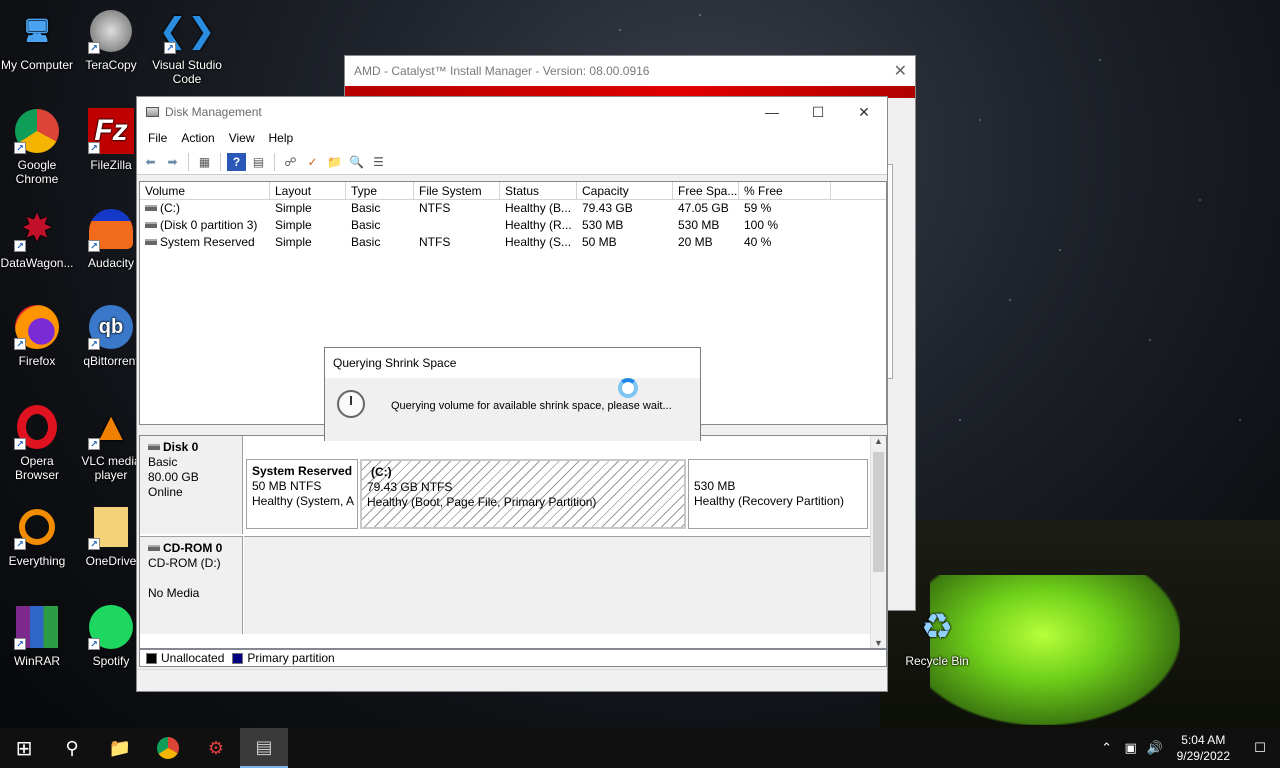  I want to click on column-file-system: File System, so click(457, 190).